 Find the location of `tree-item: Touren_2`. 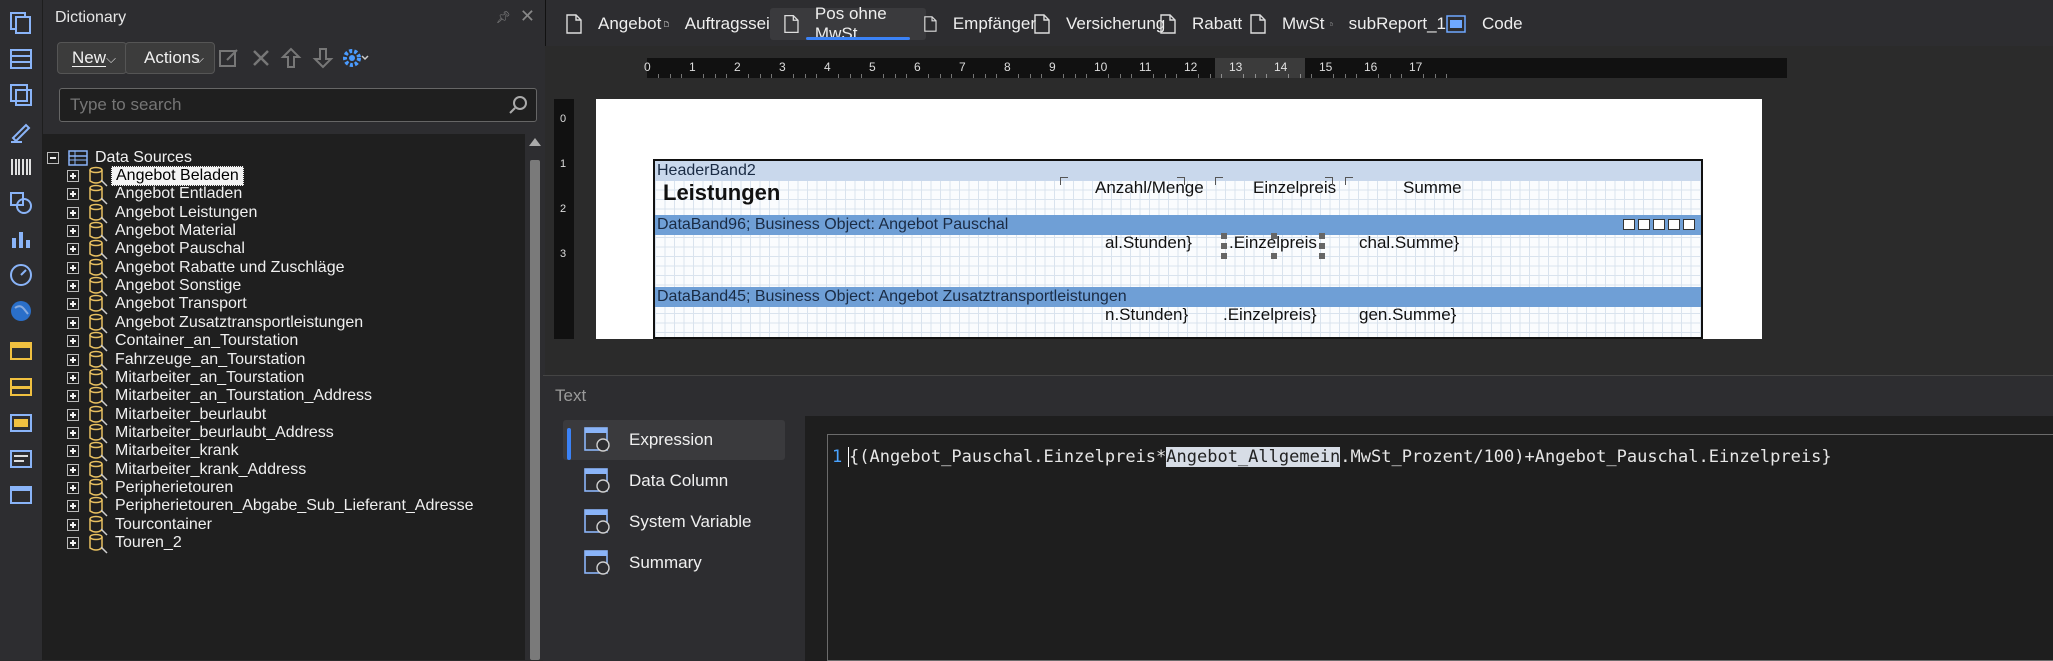

tree-item: Touren_2 is located at coordinates (124, 543).